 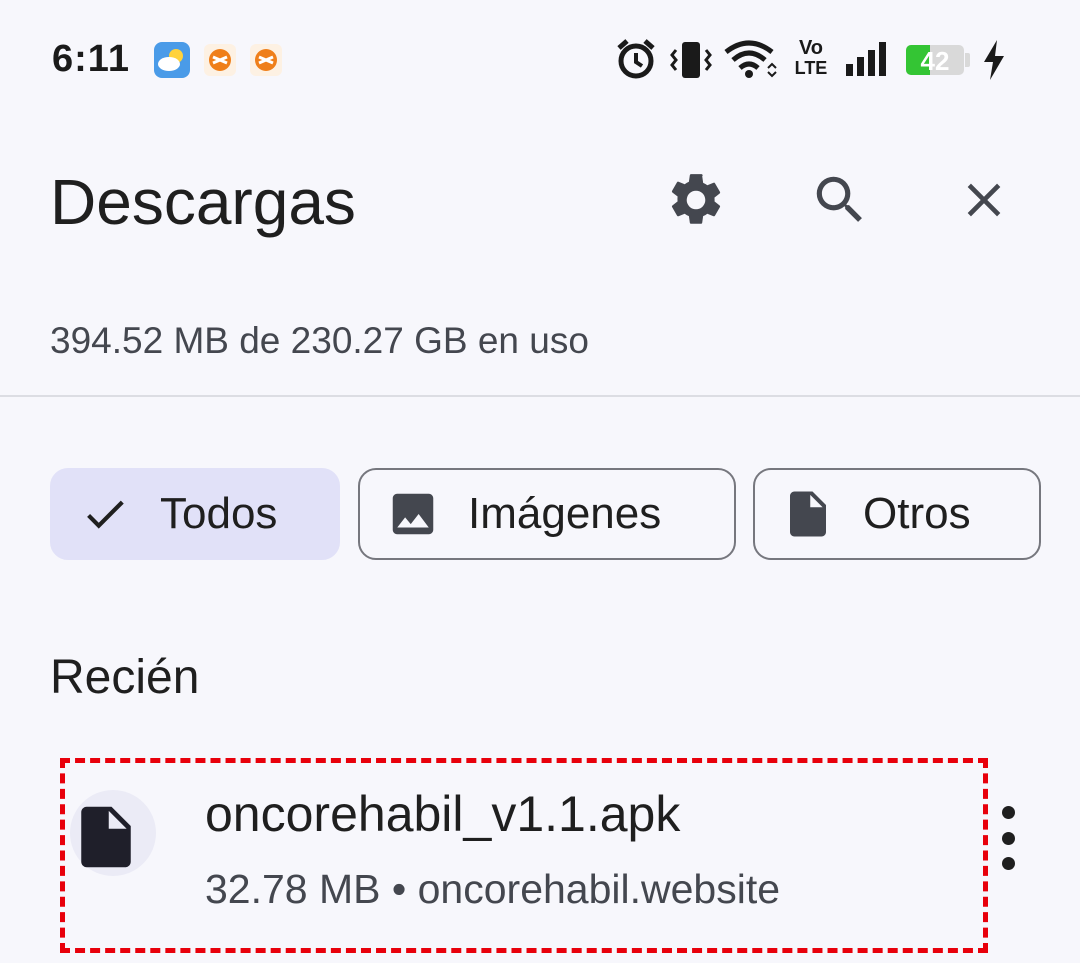 I want to click on download-filename: oncorehabil_v1.1.apk, so click(x=443, y=814).